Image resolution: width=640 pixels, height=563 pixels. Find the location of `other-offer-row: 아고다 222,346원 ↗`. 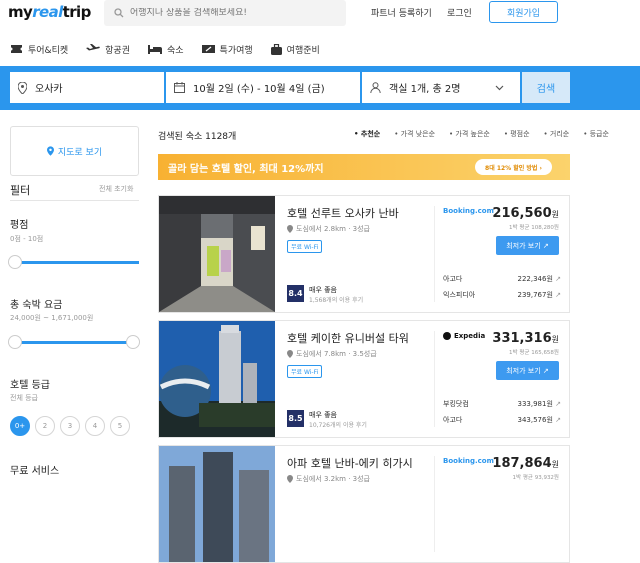

other-offer-row: 아고다 222,346원 ↗ is located at coordinates (502, 279).